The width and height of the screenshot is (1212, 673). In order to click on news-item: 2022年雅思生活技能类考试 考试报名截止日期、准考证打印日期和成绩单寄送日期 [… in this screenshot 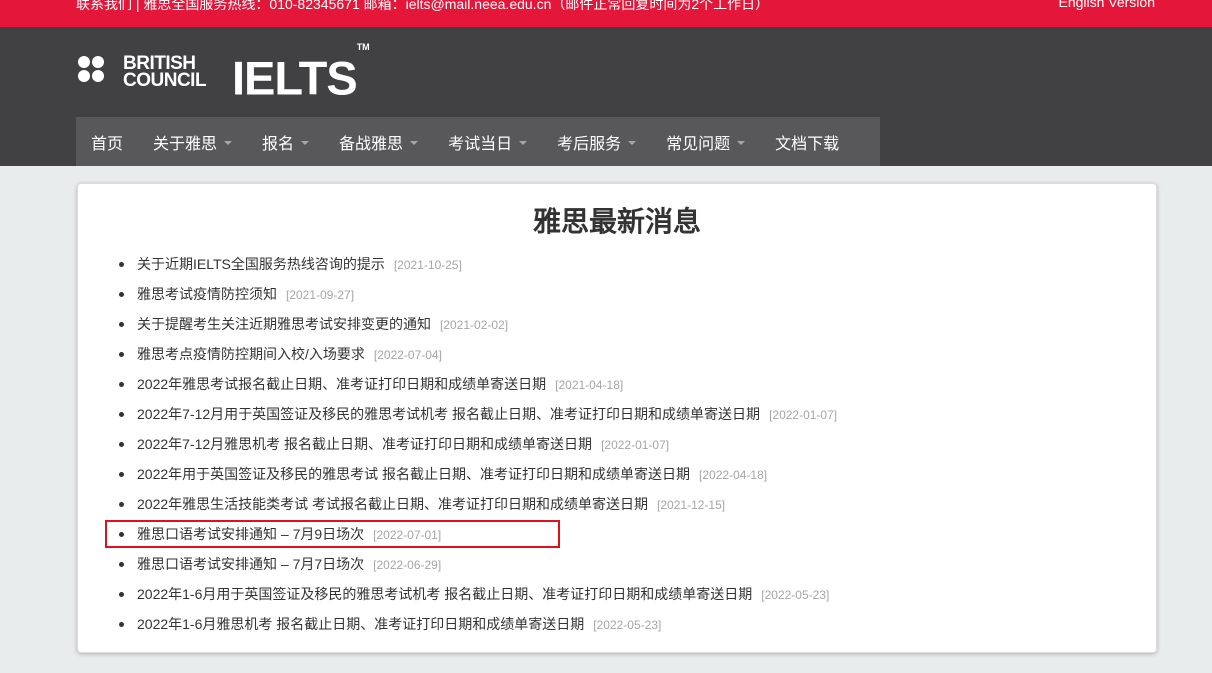, I will do `click(477, 504)`.